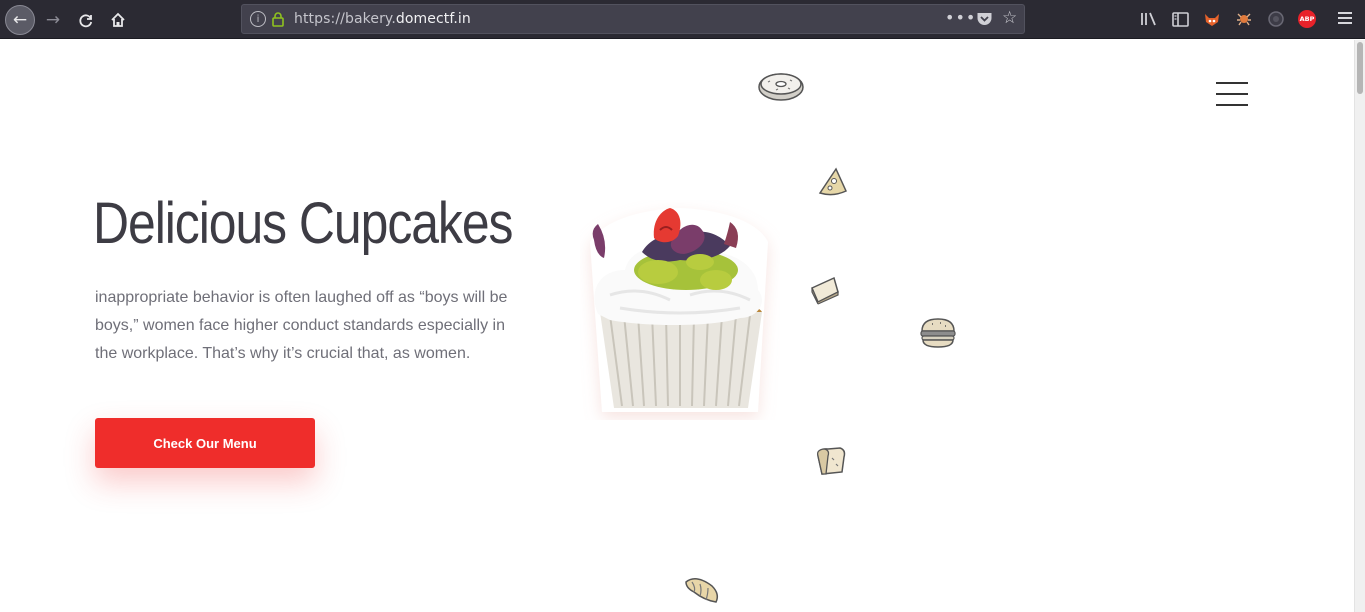 The image size is (1365, 612). Describe the element at coordinates (1149, 19) in the screenshot. I see `library-icon` at that location.